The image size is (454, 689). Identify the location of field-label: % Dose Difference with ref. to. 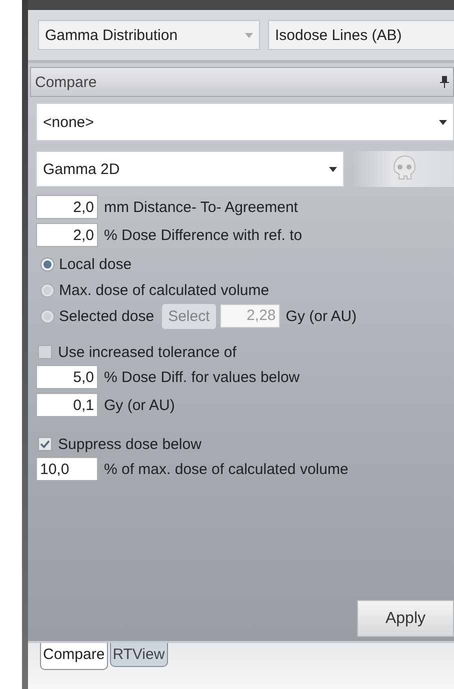
(203, 235).